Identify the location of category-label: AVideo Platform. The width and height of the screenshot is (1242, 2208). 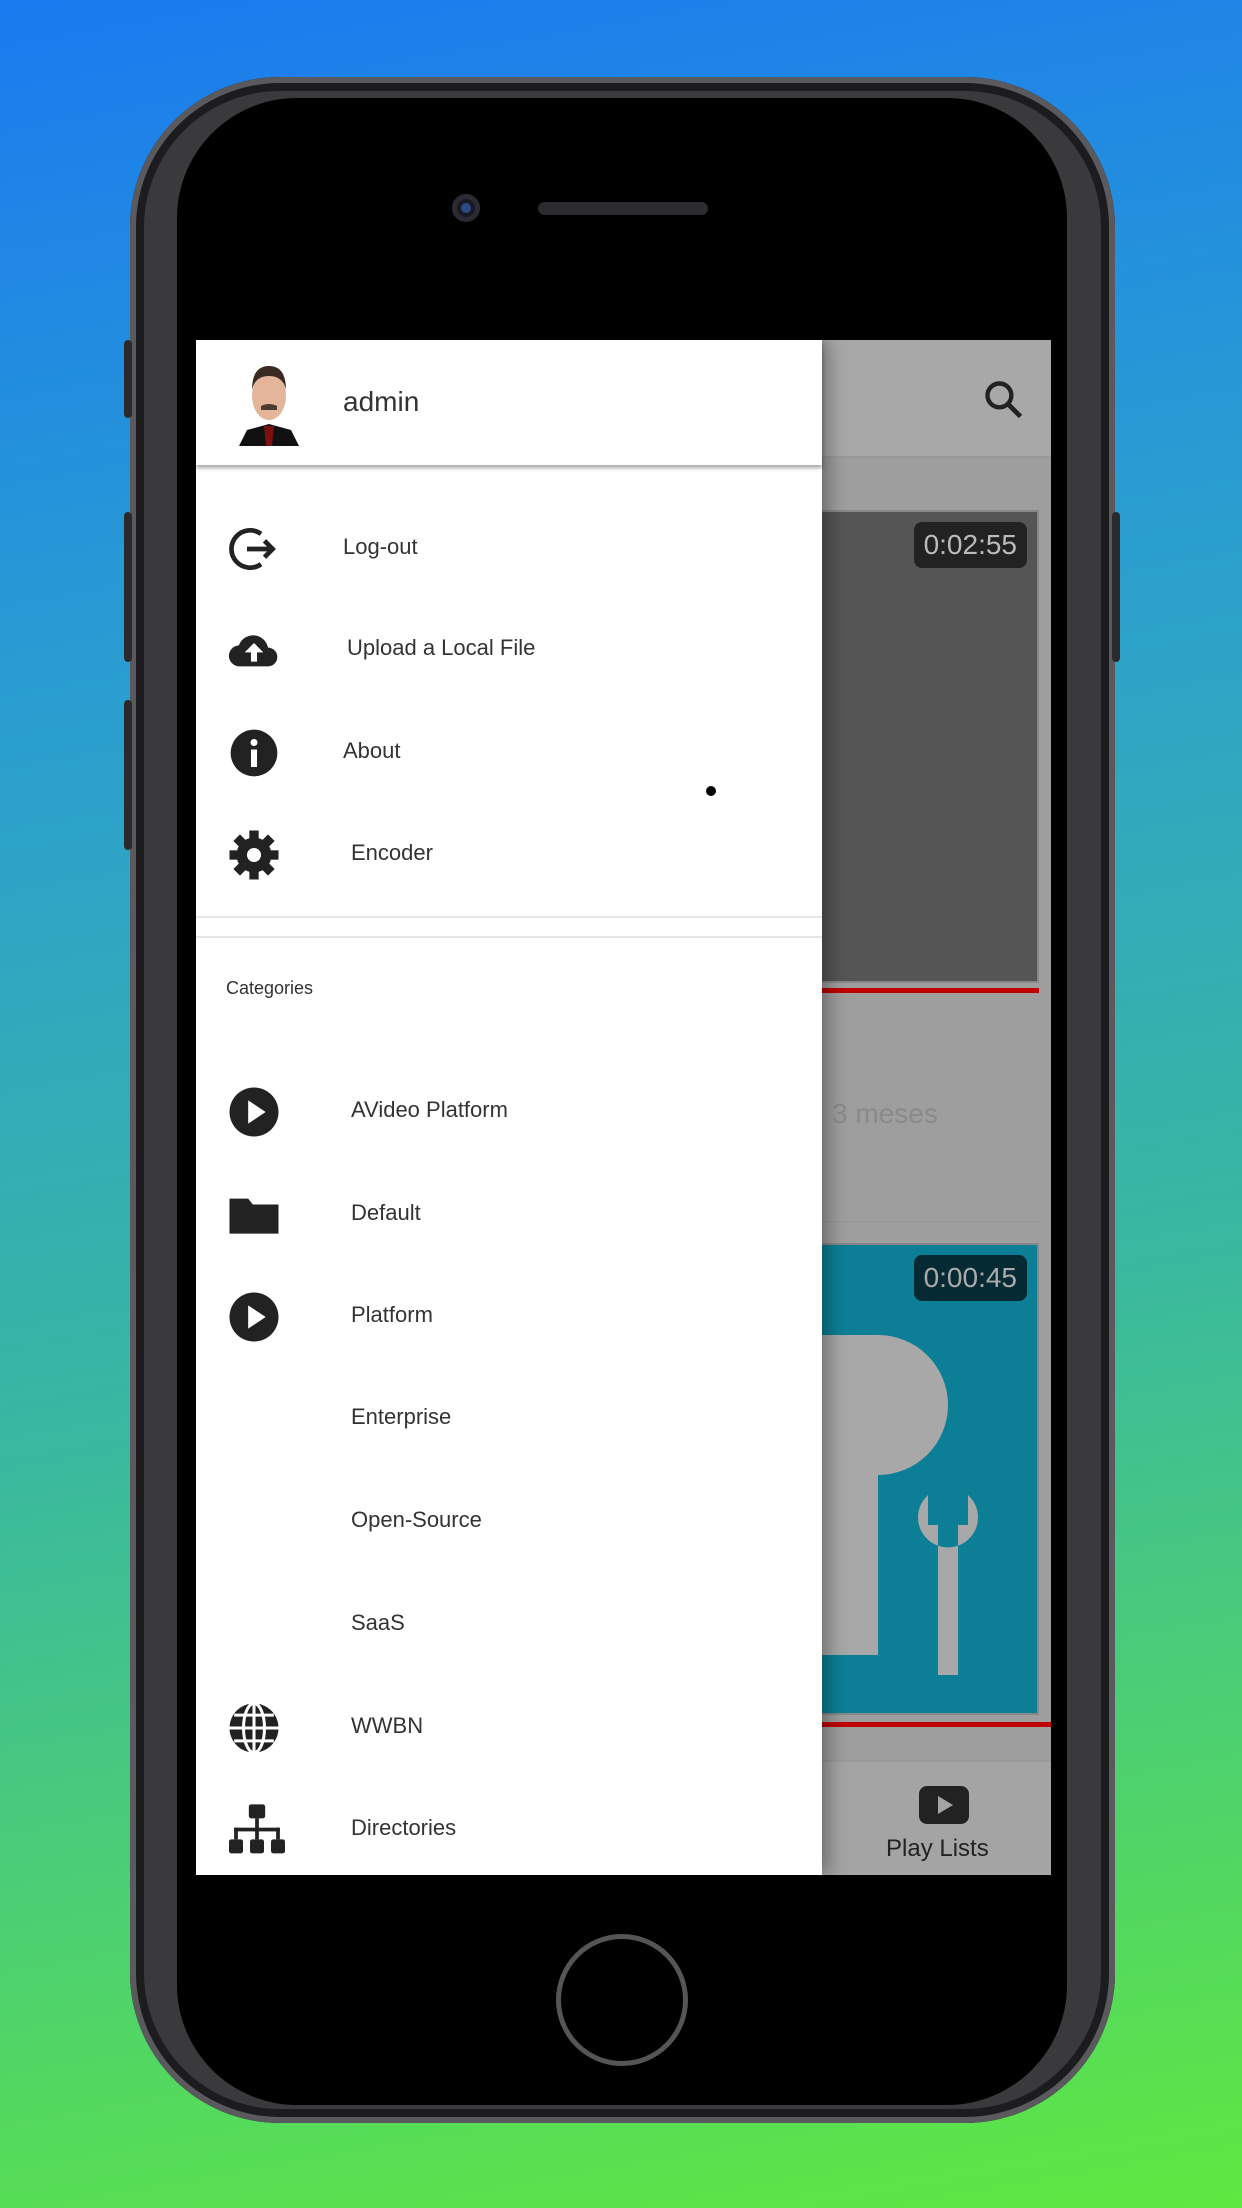
(429, 1109).